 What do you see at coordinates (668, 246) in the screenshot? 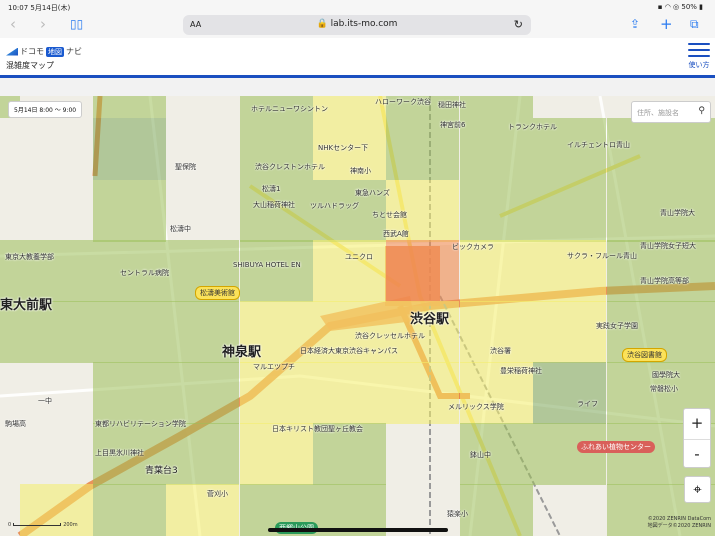
I see `map-label: 青山学院女子短大` at bounding box center [668, 246].